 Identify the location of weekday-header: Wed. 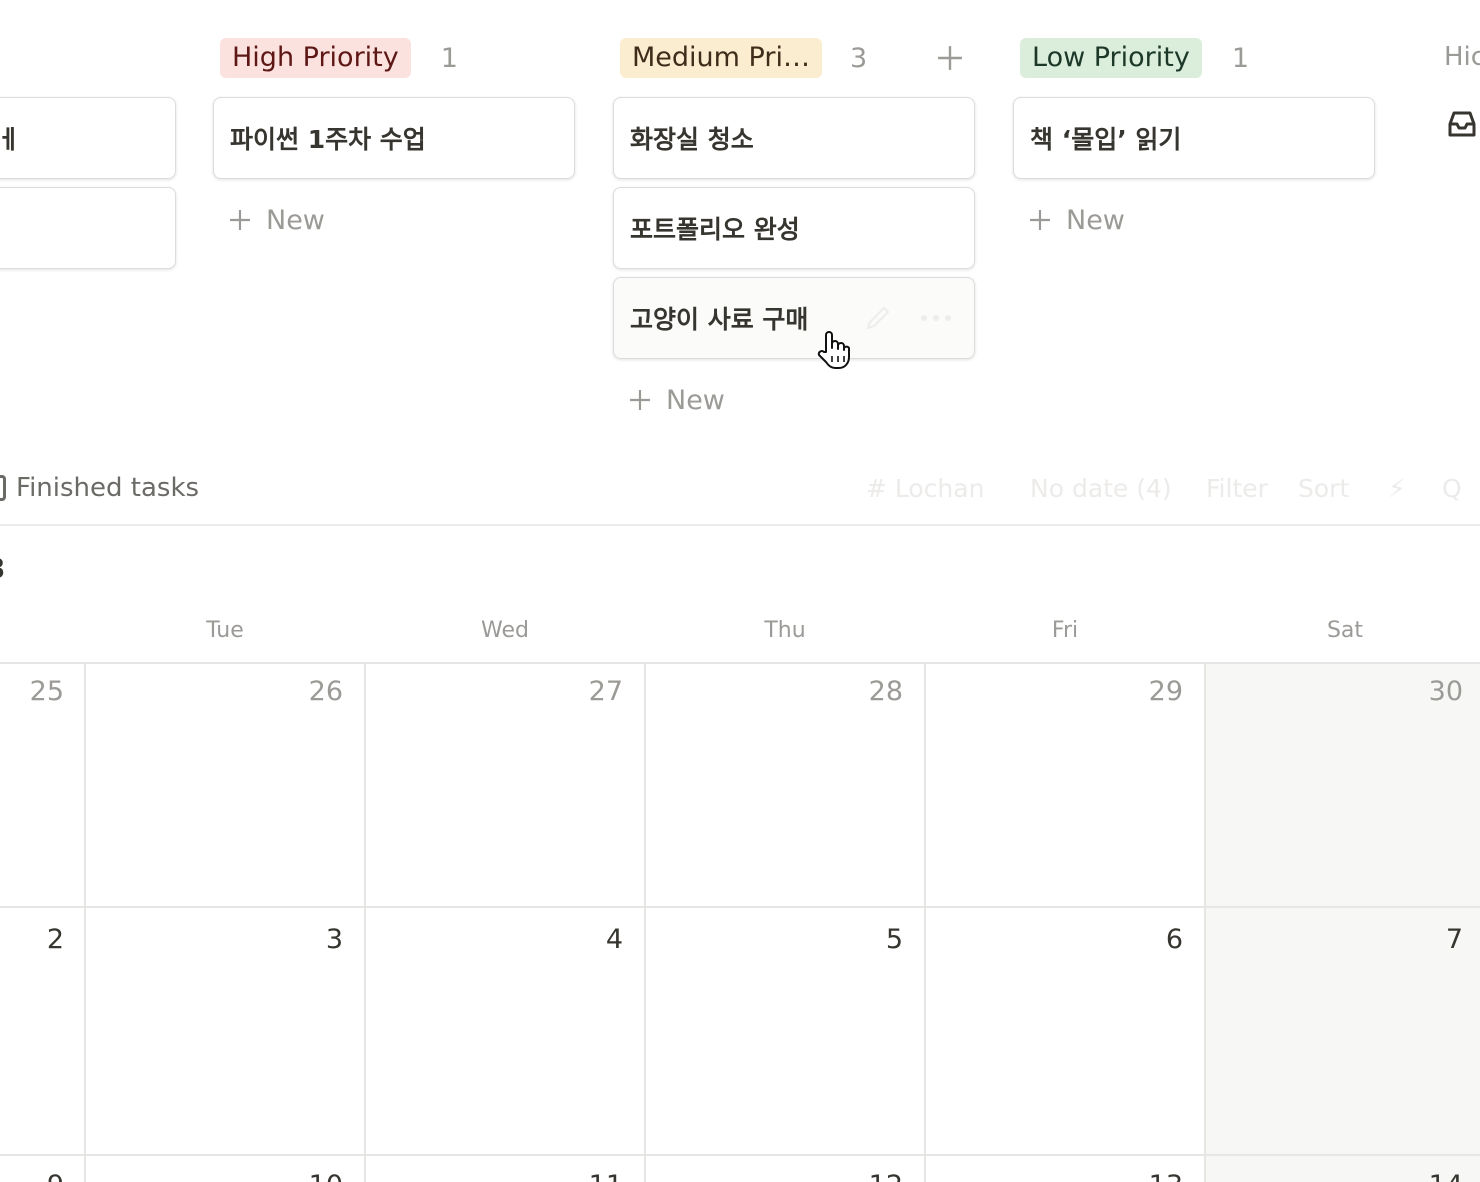
(505, 630).